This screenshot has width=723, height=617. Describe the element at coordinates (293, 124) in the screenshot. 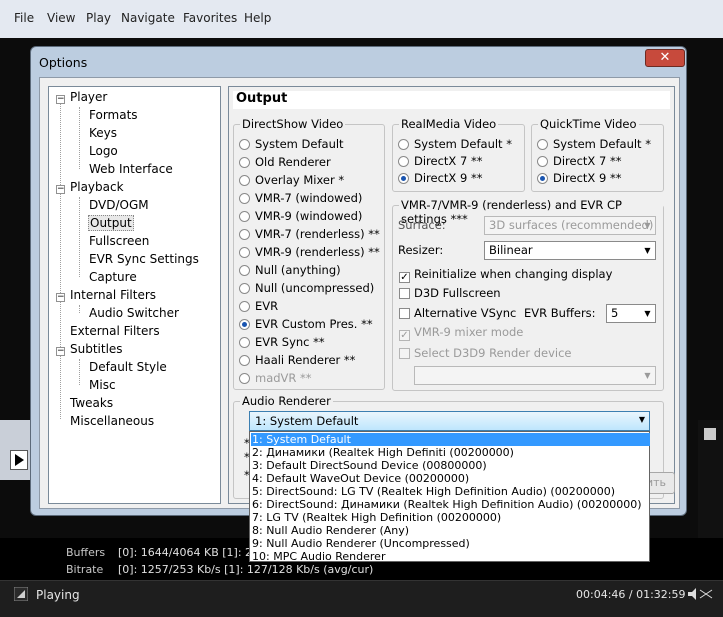

I see `directshow-title: DirectShow Video` at that location.